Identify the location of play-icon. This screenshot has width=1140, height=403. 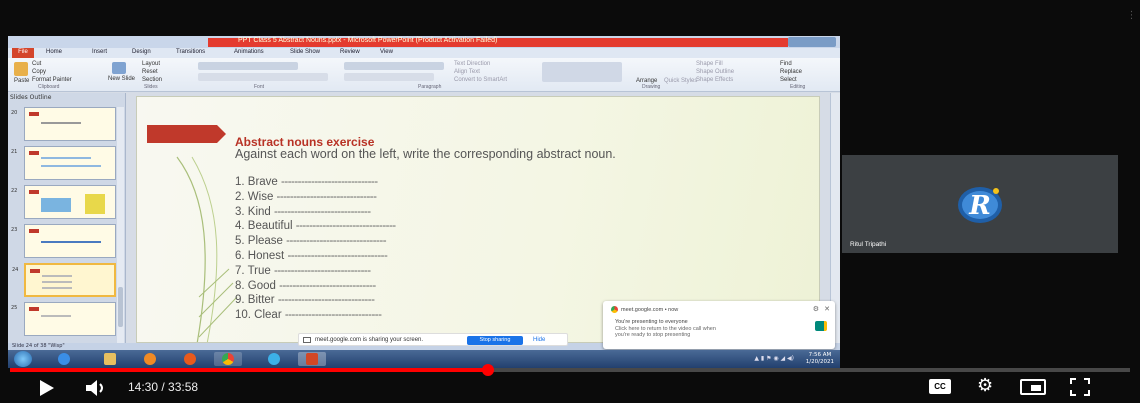
(47, 388).